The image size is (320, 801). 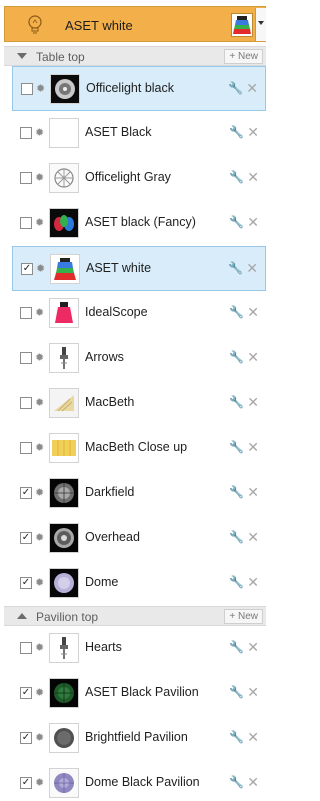 What do you see at coordinates (243, 616) in the screenshot?
I see `new-pavilion-top-button: + New` at bounding box center [243, 616].